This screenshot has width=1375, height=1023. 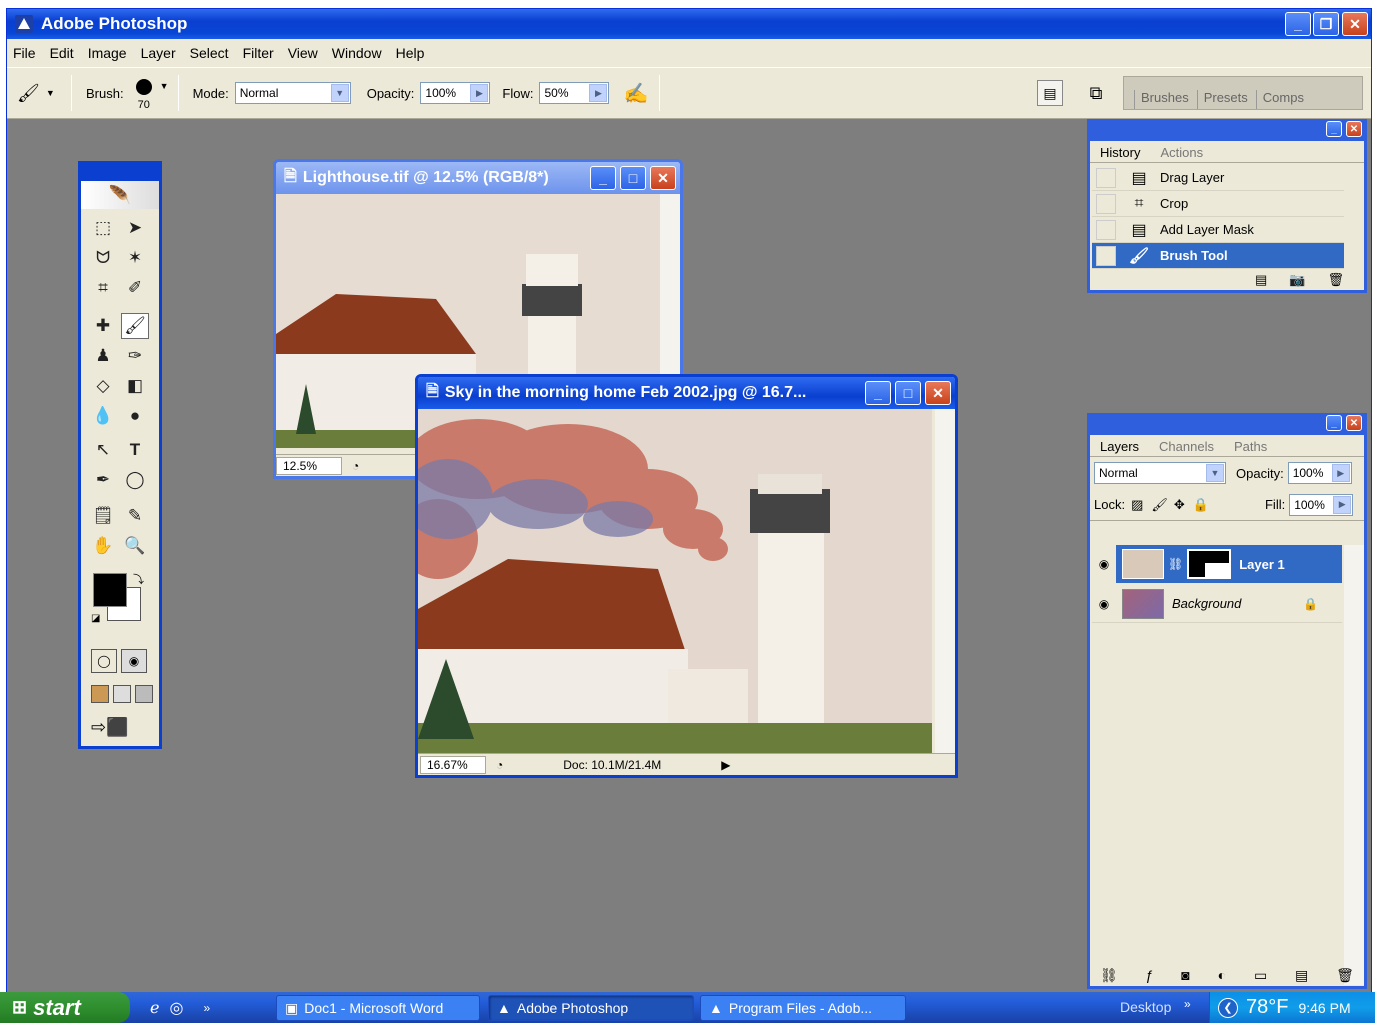 What do you see at coordinates (1218, 178) in the screenshot?
I see `history-item: ▤ Drag Layer` at bounding box center [1218, 178].